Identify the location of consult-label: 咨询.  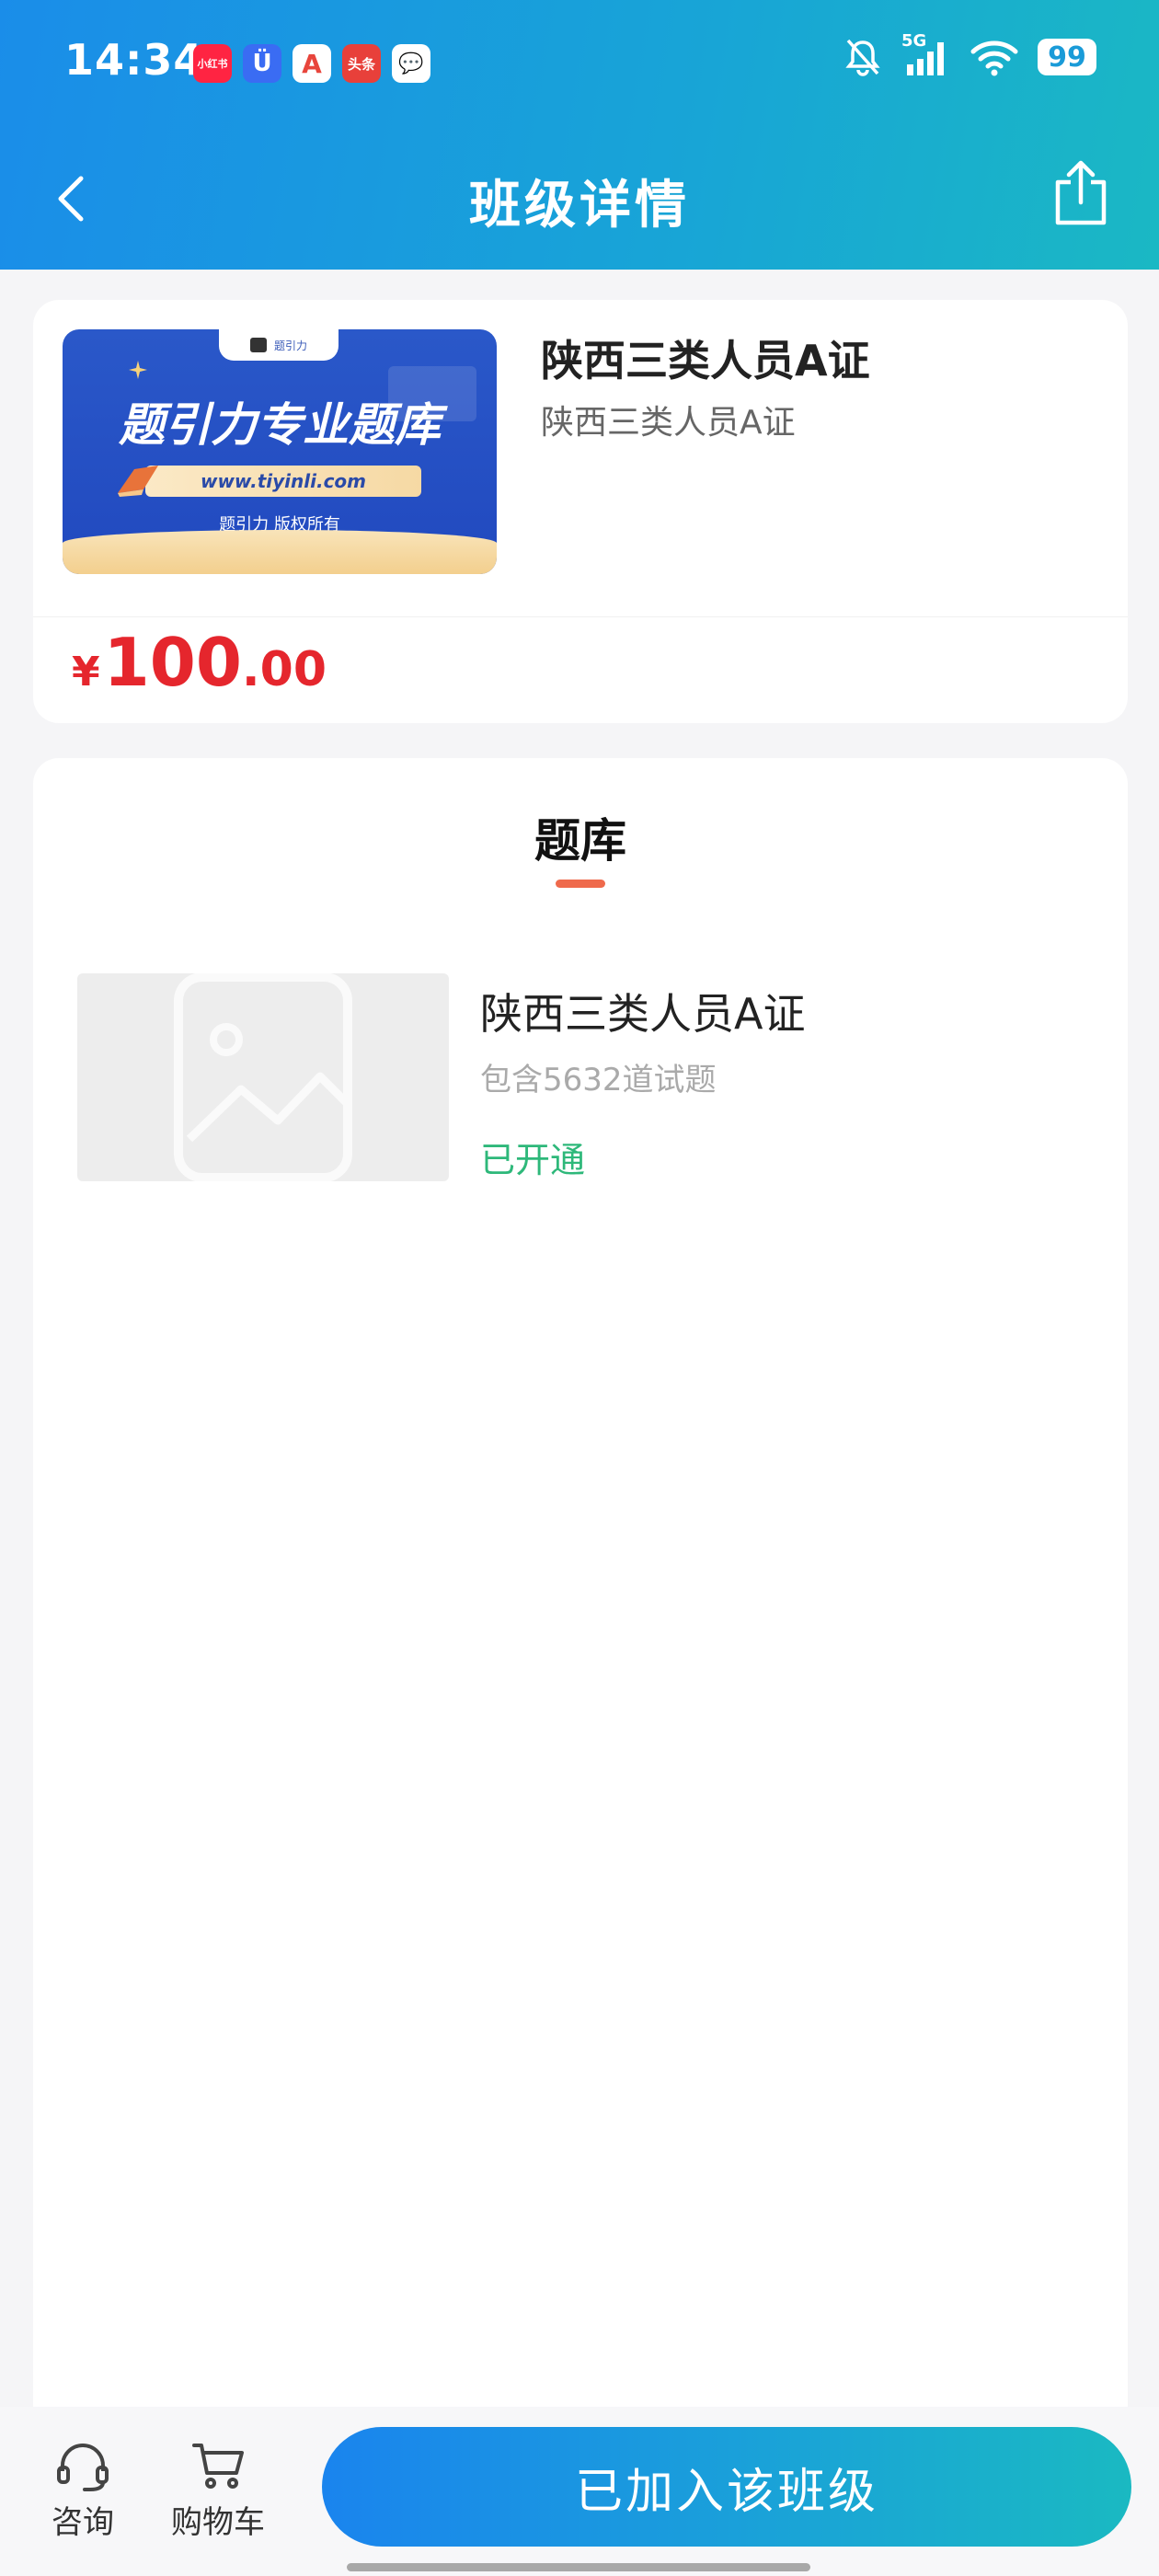
(83, 2522).